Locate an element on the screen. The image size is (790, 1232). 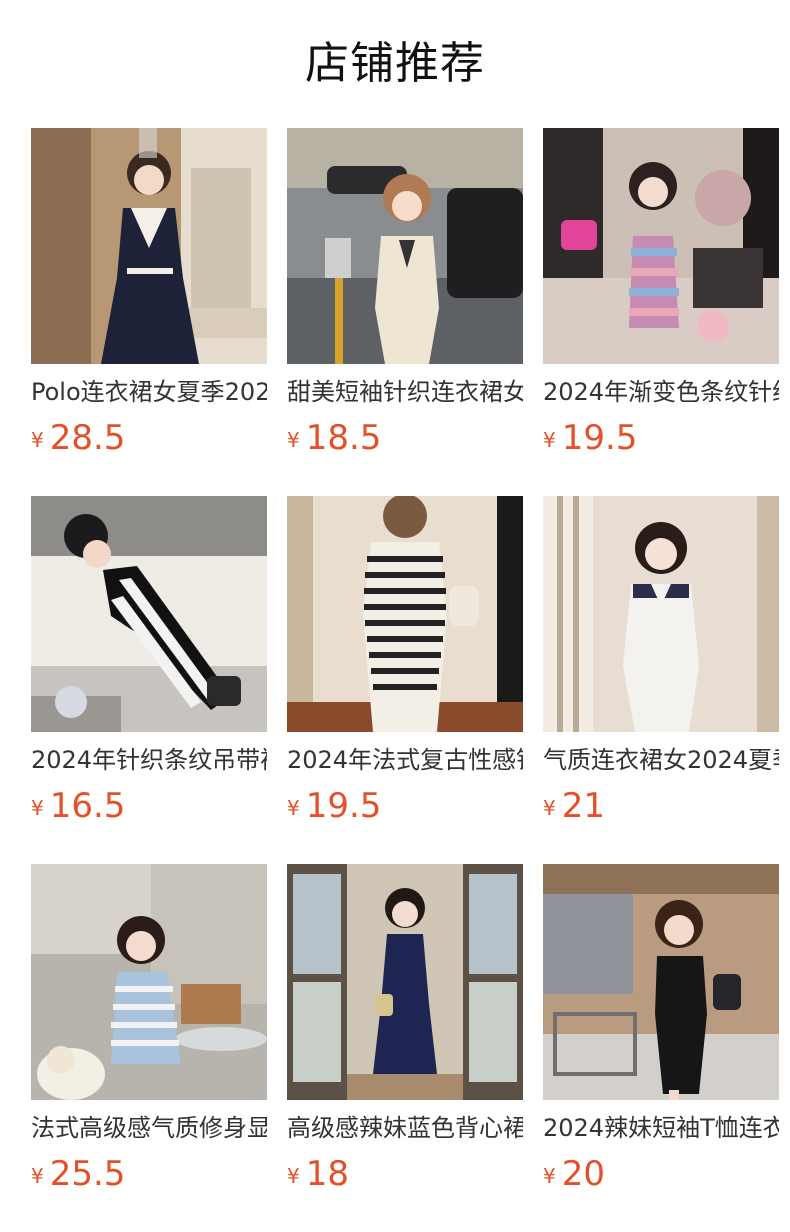
product-card: 甜美短袖针织连衣裙女 ¥18.5 is located at coordinates (405, 293).